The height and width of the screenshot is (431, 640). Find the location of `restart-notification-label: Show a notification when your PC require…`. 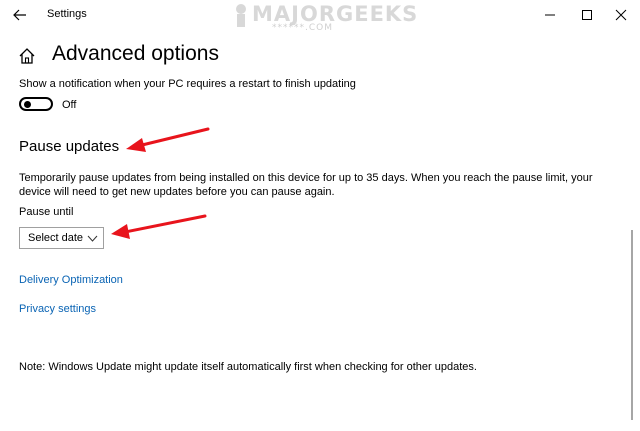

restart-notification-label: Show a notification when your PC require… is located at coordinates (187, 84).